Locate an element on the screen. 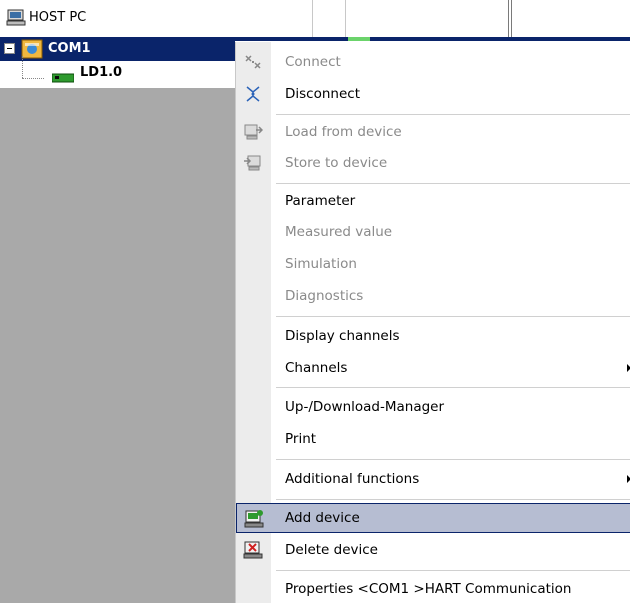 This screenshot has height=603, width=630. menu-item-label: Measured value is located at coordinates (339, 232).